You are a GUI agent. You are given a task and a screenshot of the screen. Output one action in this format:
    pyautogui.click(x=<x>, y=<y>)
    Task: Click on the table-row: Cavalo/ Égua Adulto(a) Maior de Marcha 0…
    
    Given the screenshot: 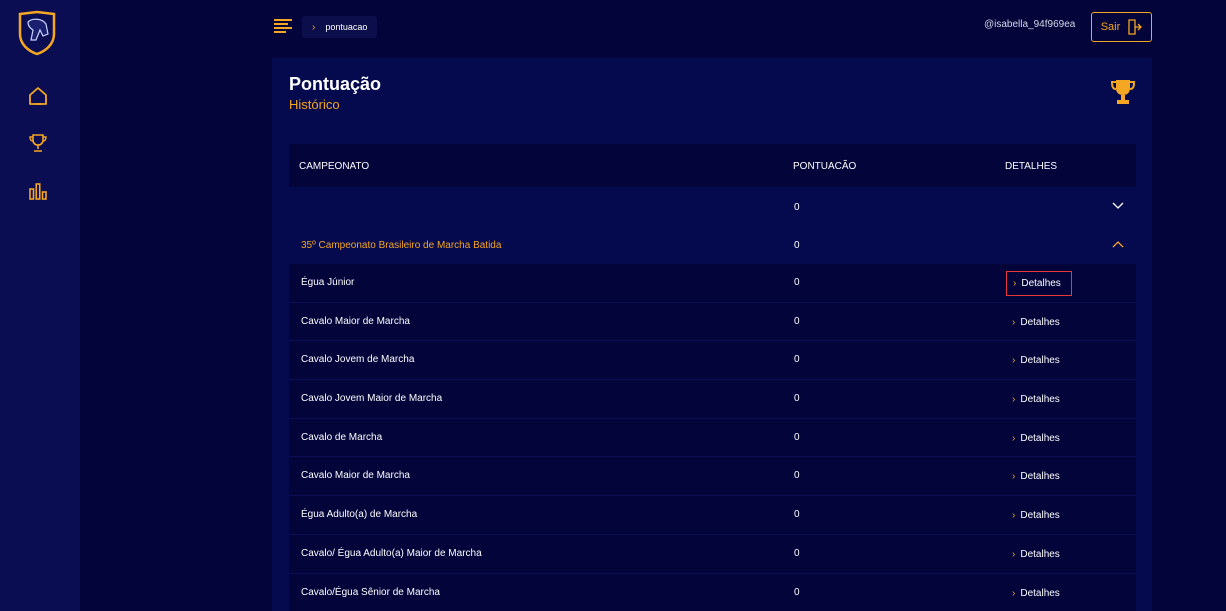 What is the action you would take?
    pyautogui.click(x=712, y=554)
    